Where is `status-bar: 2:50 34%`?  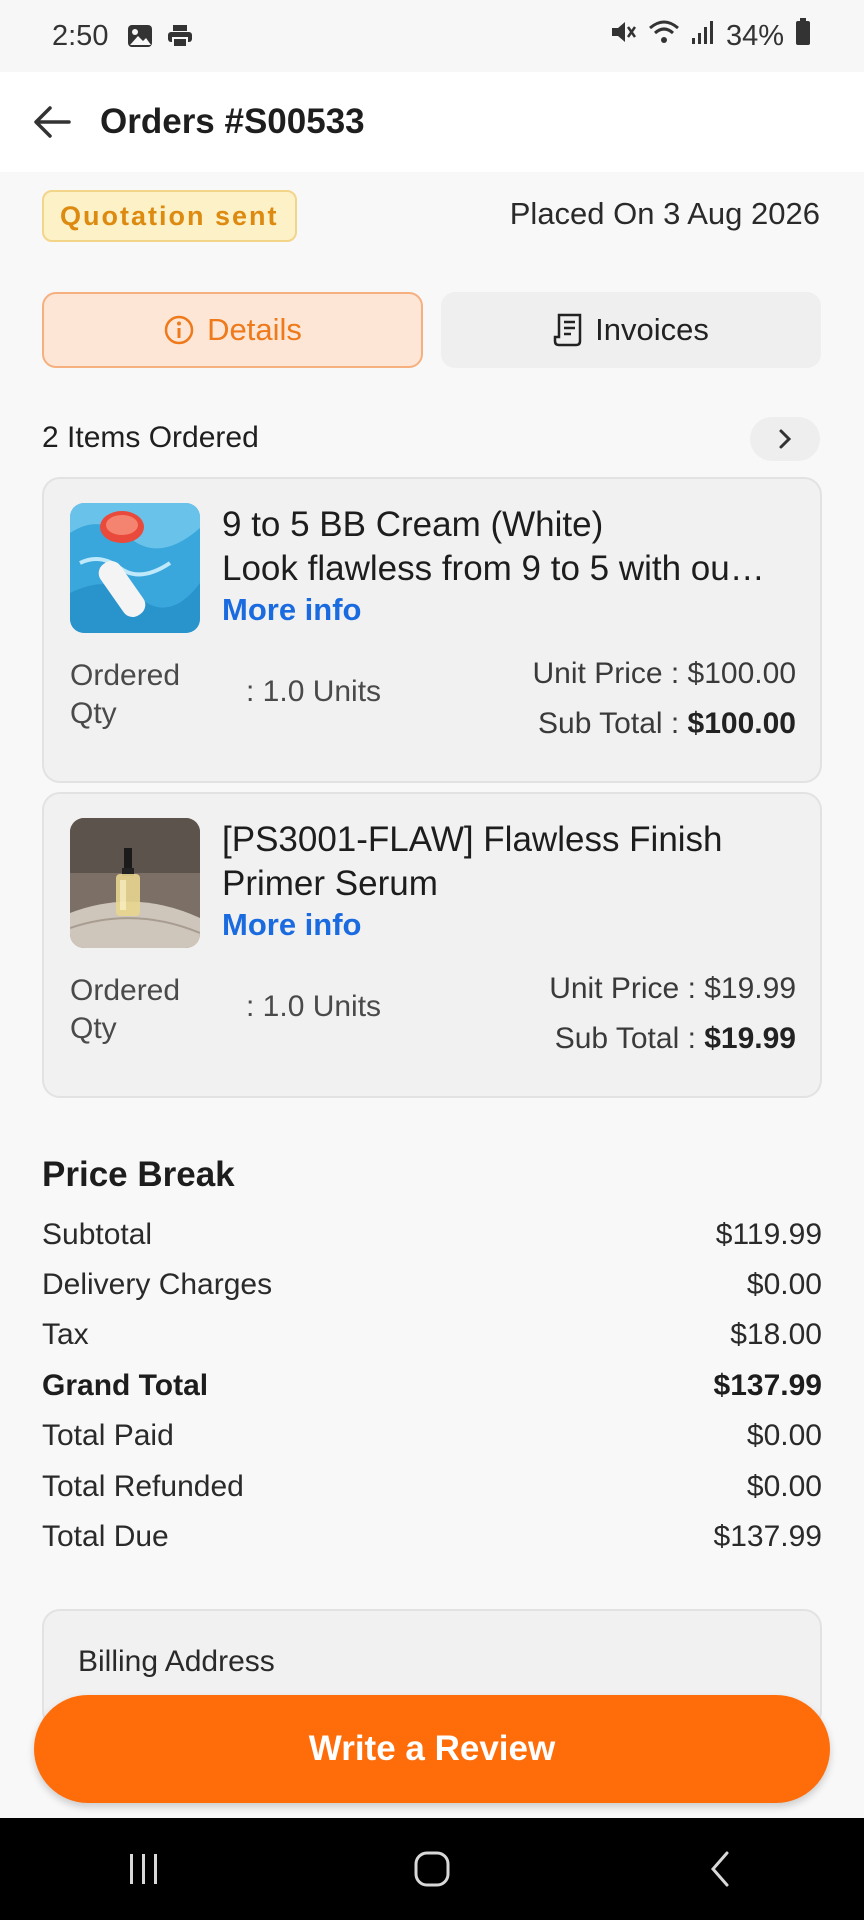 status-bar: 2:50 34% is located at coordinates (432, 36).